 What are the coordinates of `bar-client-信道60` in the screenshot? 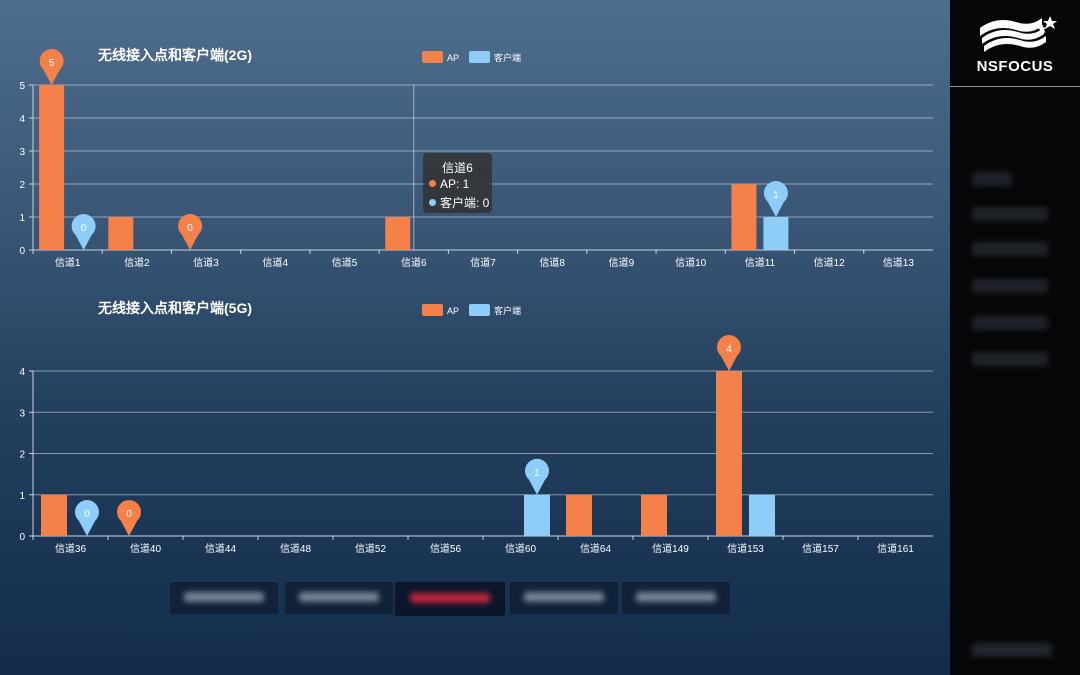 It's located at (537, 515).